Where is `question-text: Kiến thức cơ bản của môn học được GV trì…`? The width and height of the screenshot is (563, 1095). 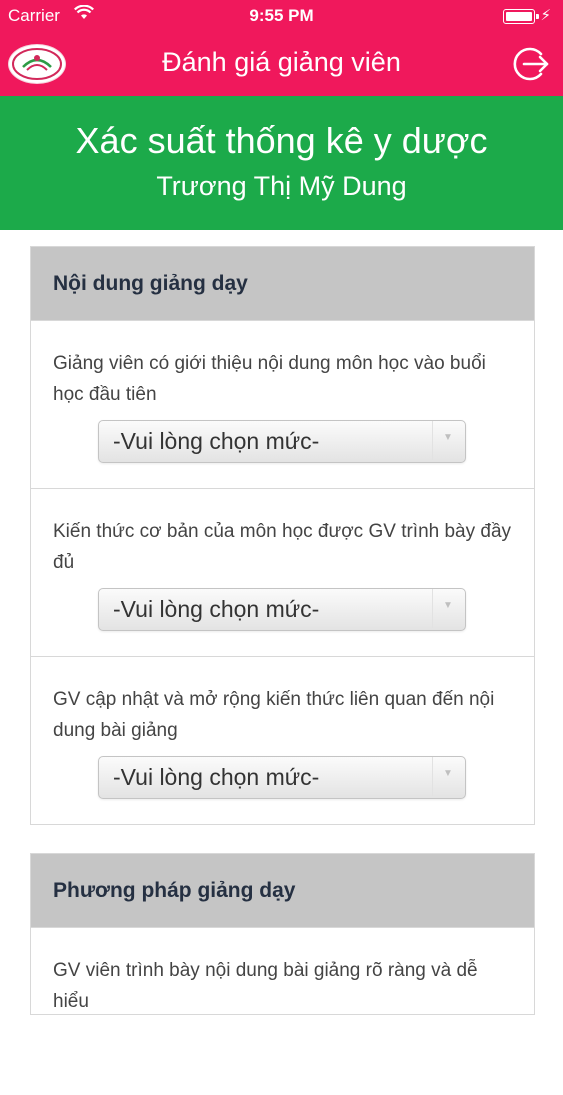
question-text: Kiến thức cơ bản của môn học được GV trì… is located at coordinates (282, 547).